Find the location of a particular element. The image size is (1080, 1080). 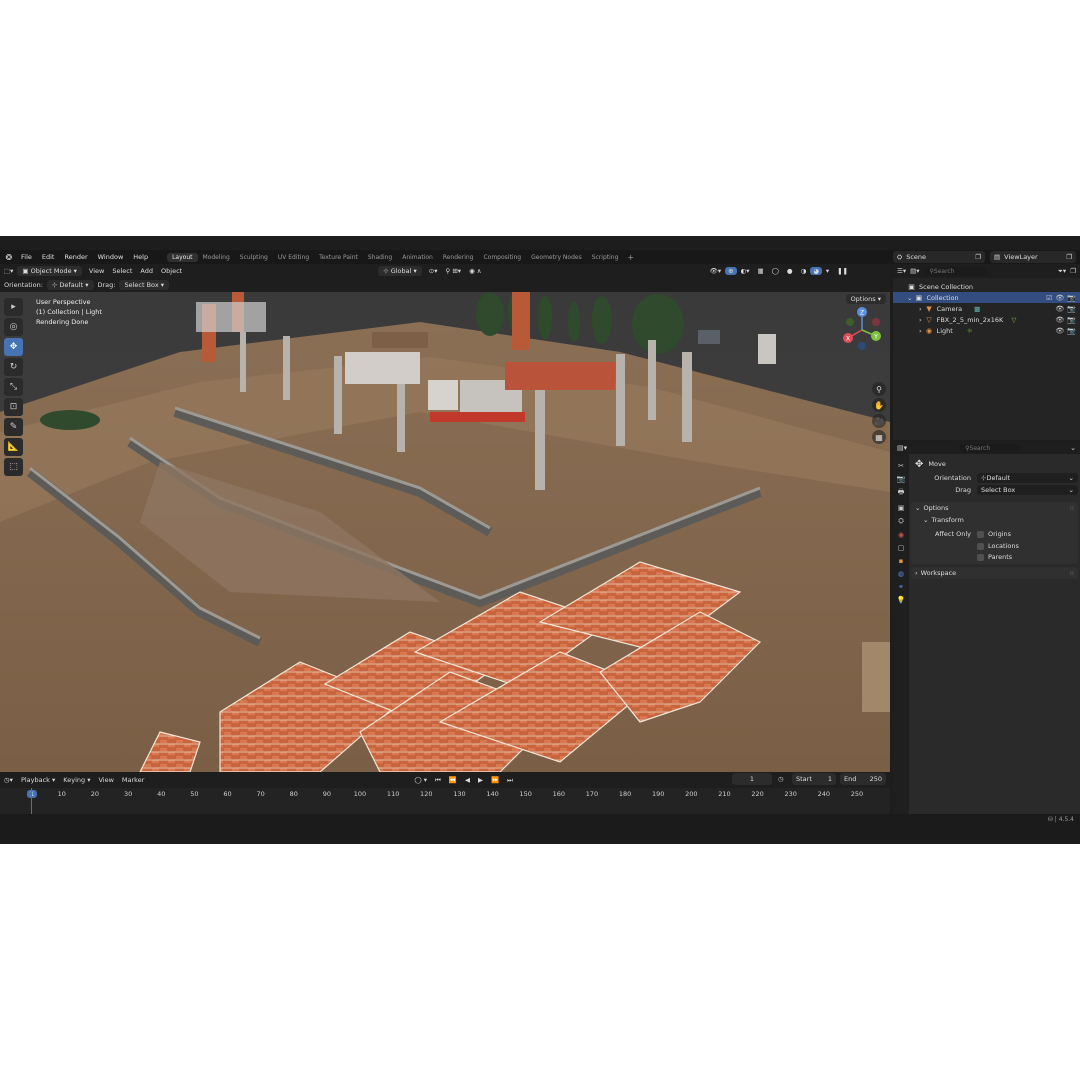

outliner-collection: ⌄ ▣ Collection ☑ 👁 📷 is located at coordinates (986, 297).